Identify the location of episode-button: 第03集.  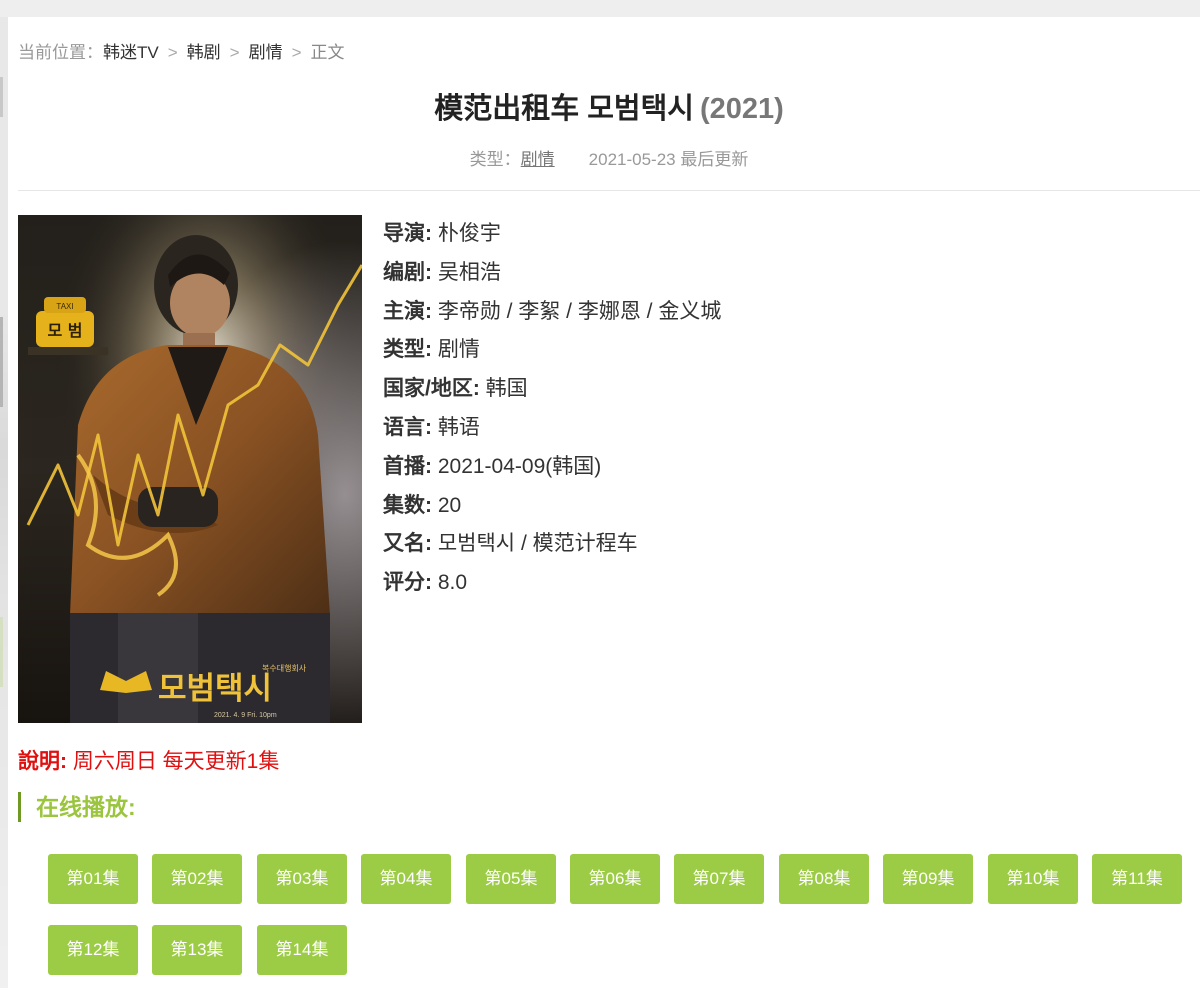
(302, 879).